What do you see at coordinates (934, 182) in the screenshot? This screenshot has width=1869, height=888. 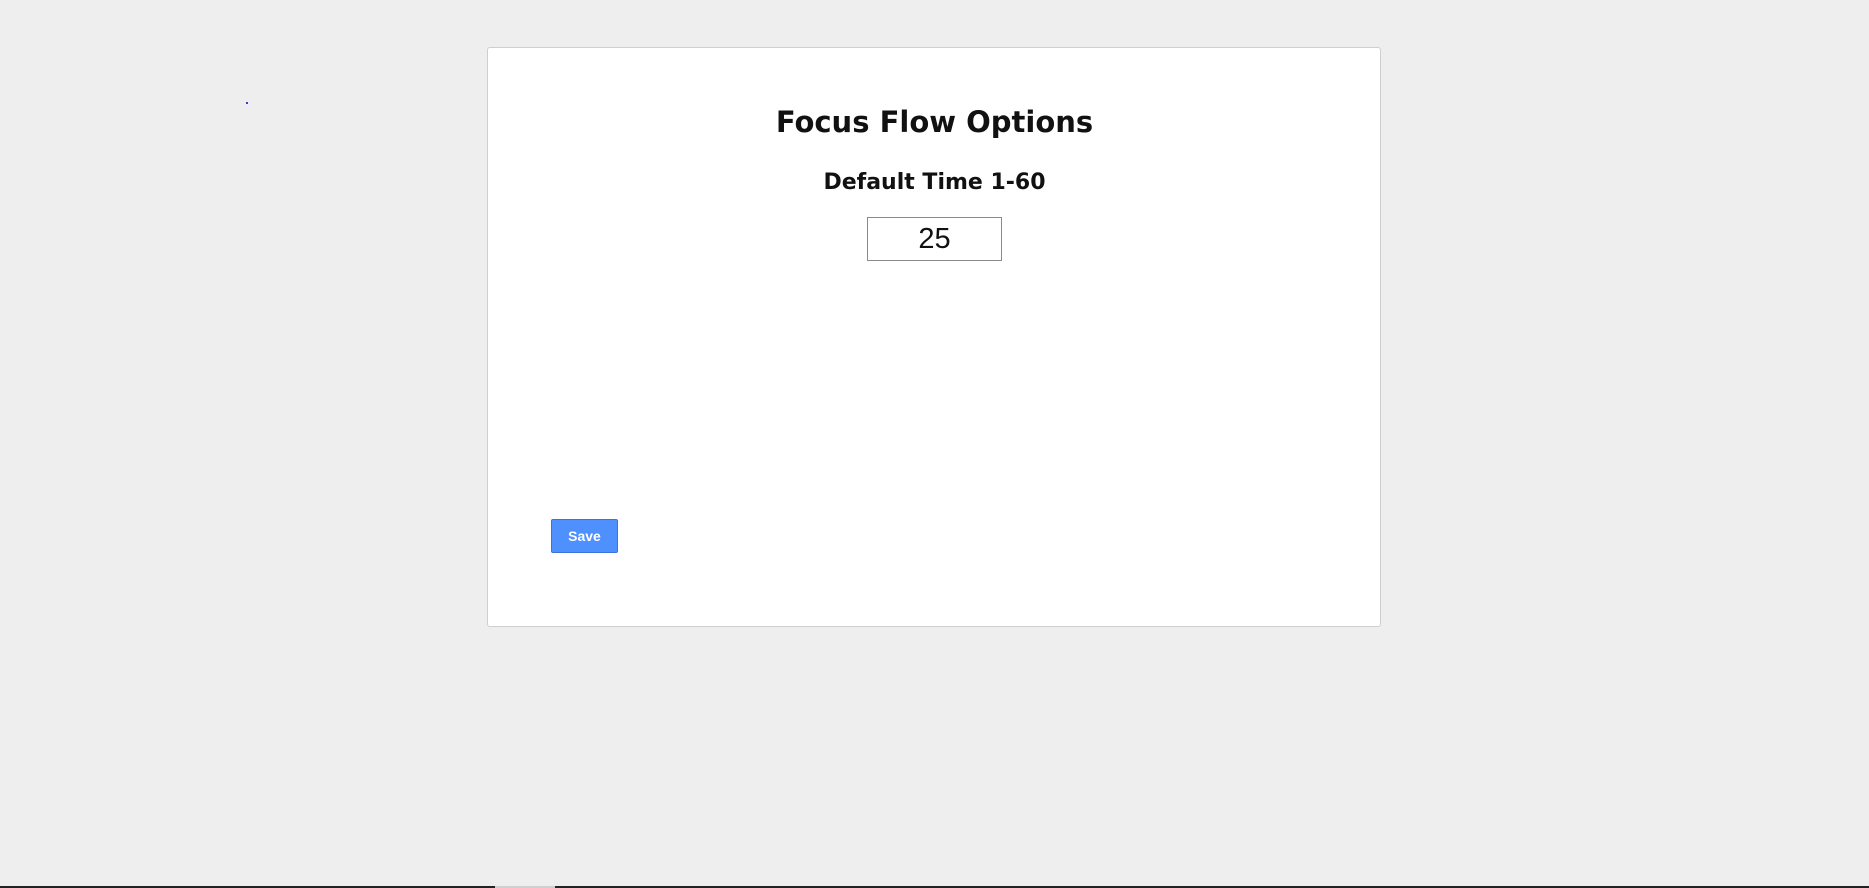 I see `default-time-label: Default Time 1-60` at bounding box center [934, 182].